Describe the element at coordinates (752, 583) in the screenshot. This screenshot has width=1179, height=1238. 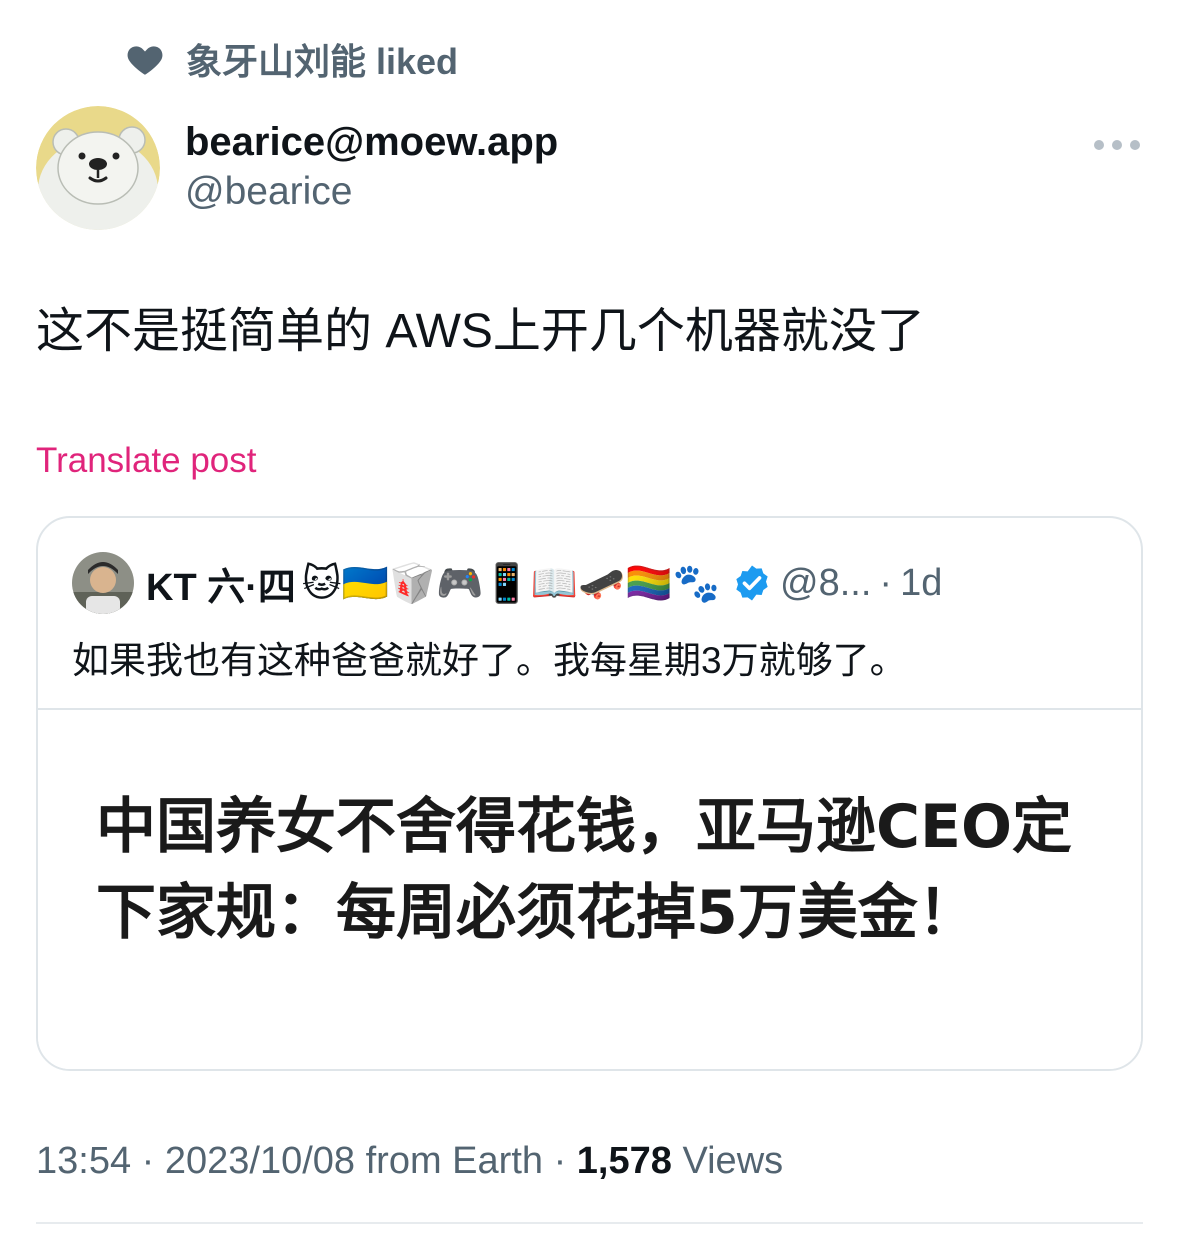
I see `verified-badge-icon` at that location.